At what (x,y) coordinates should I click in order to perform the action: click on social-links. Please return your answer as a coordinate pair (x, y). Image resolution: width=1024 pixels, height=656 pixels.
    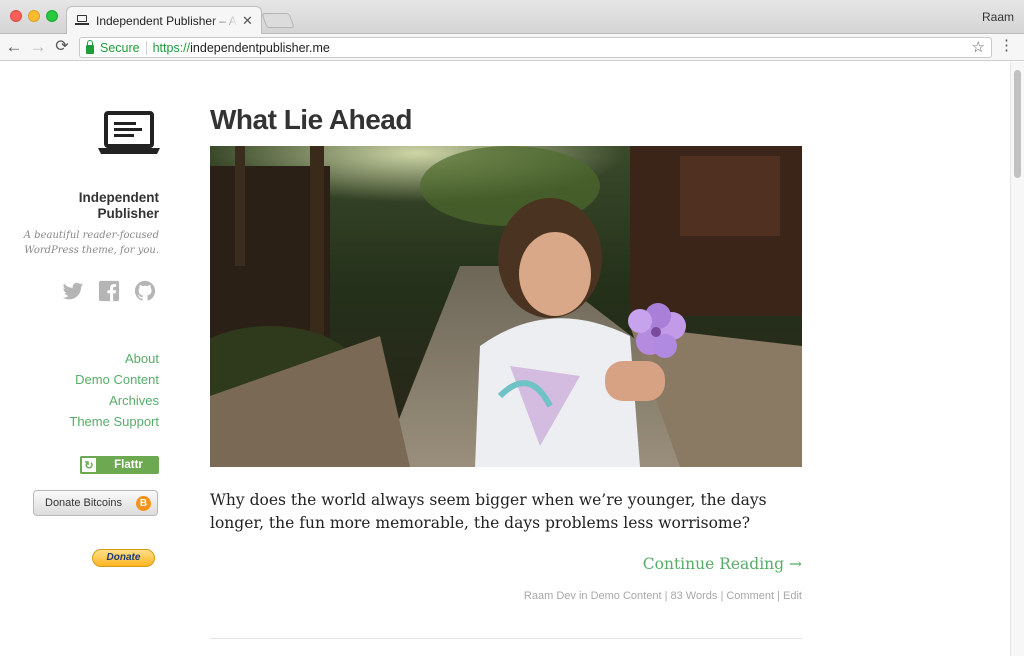
    Looking at the image, I should click on (109, 291).